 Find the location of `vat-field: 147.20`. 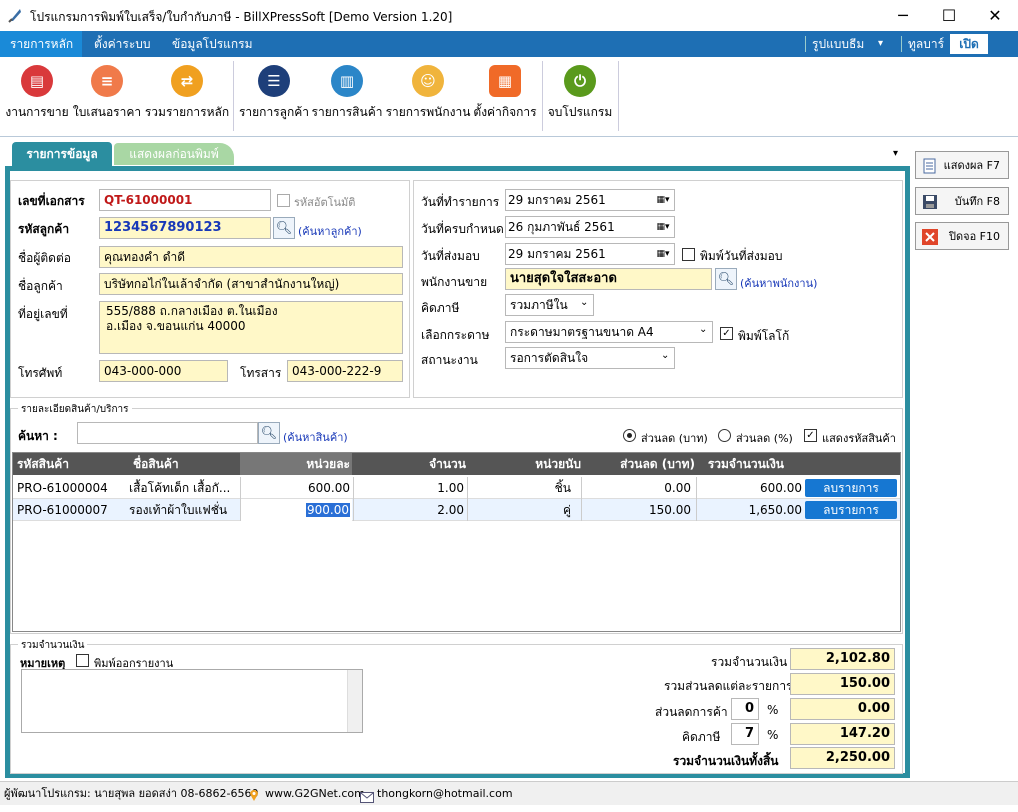

vat-field: 147.20 is located at coordinates (842, 734).